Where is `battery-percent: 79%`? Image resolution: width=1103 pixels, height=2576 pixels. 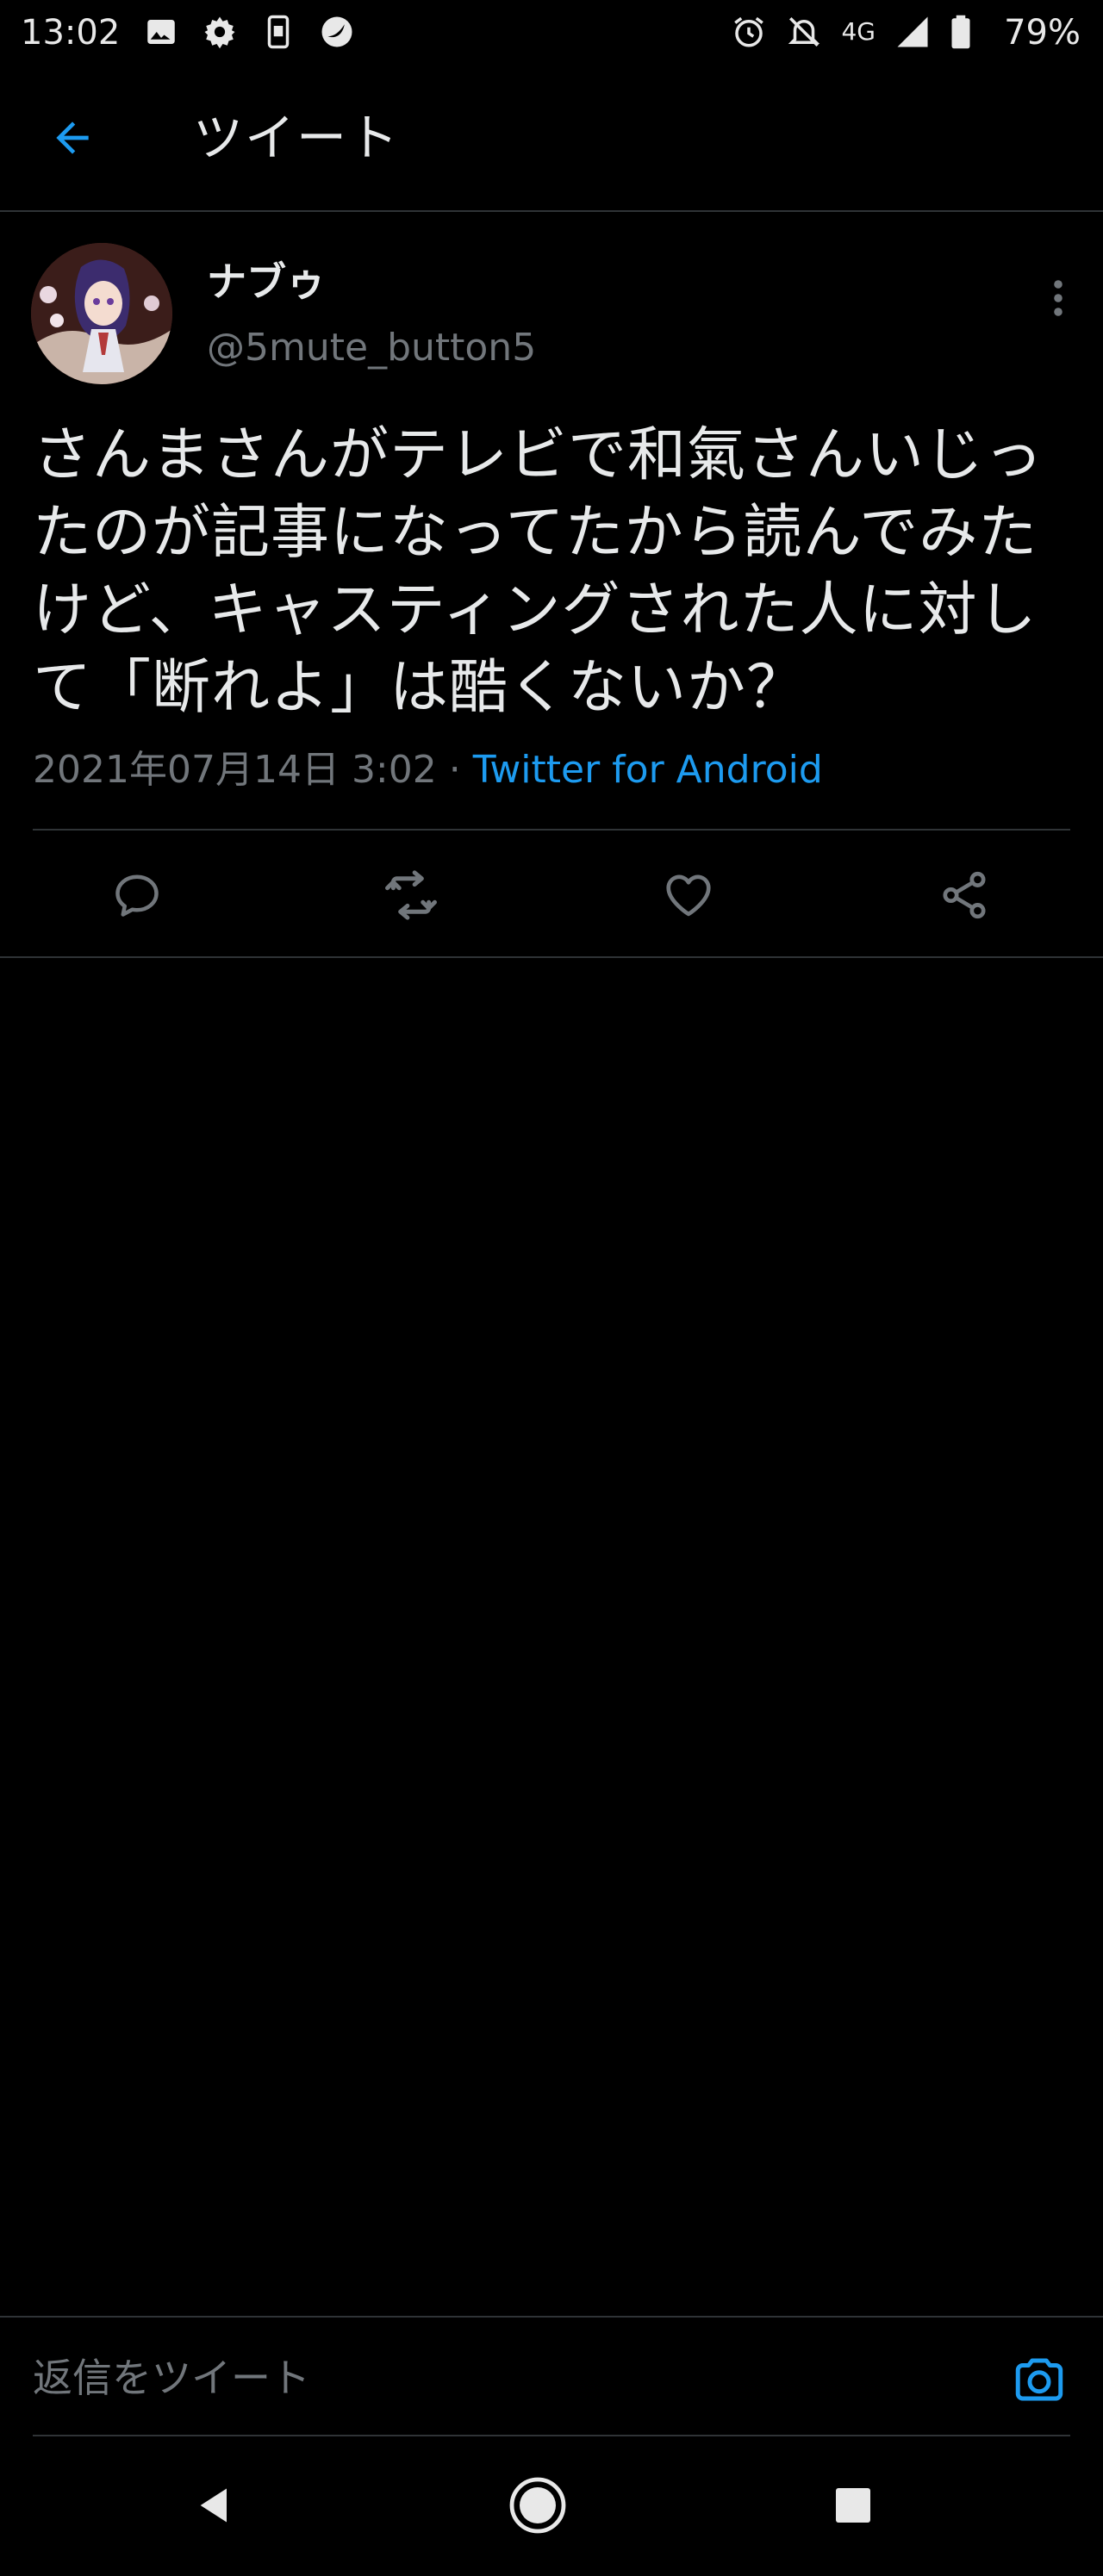 battery-percent: 79% is located at coordinates (1042, 33).